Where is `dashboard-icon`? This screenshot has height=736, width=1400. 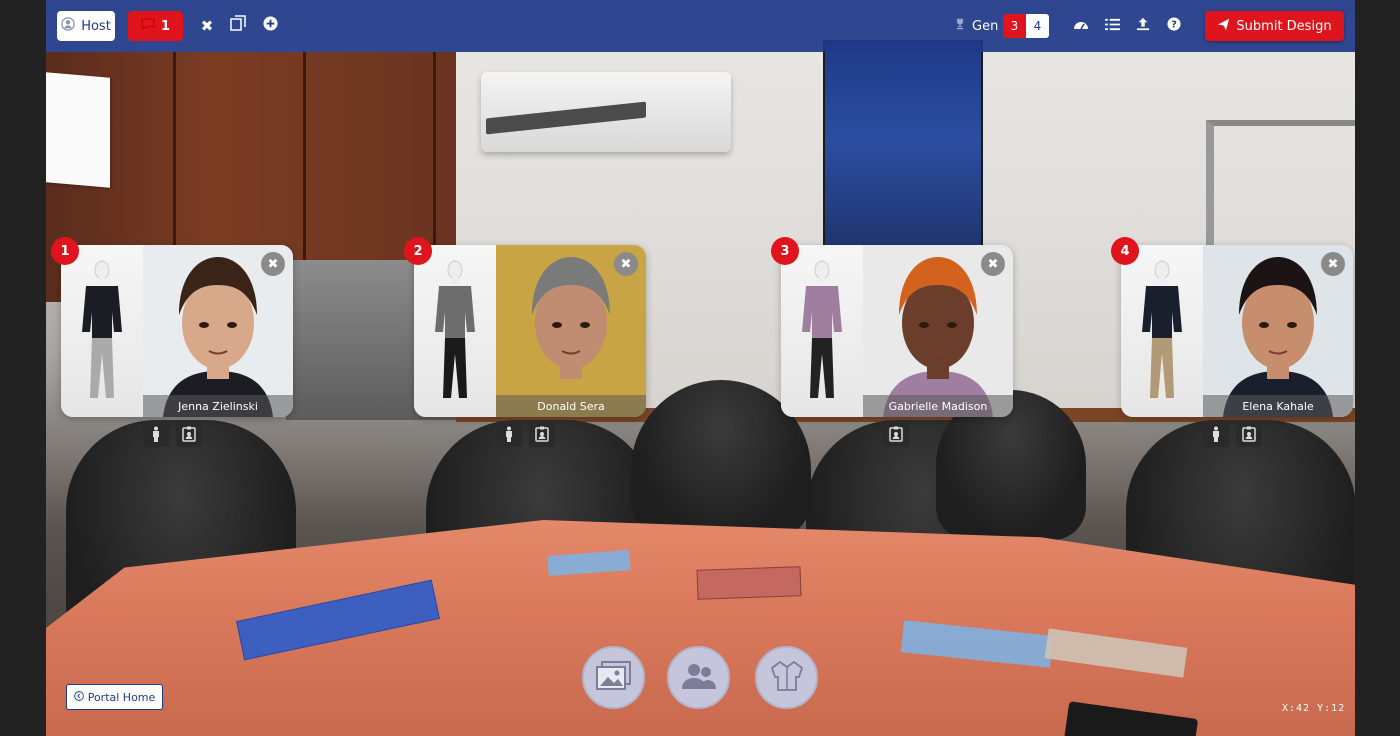 dashboard-icon is located at coordinates (1081, 26).